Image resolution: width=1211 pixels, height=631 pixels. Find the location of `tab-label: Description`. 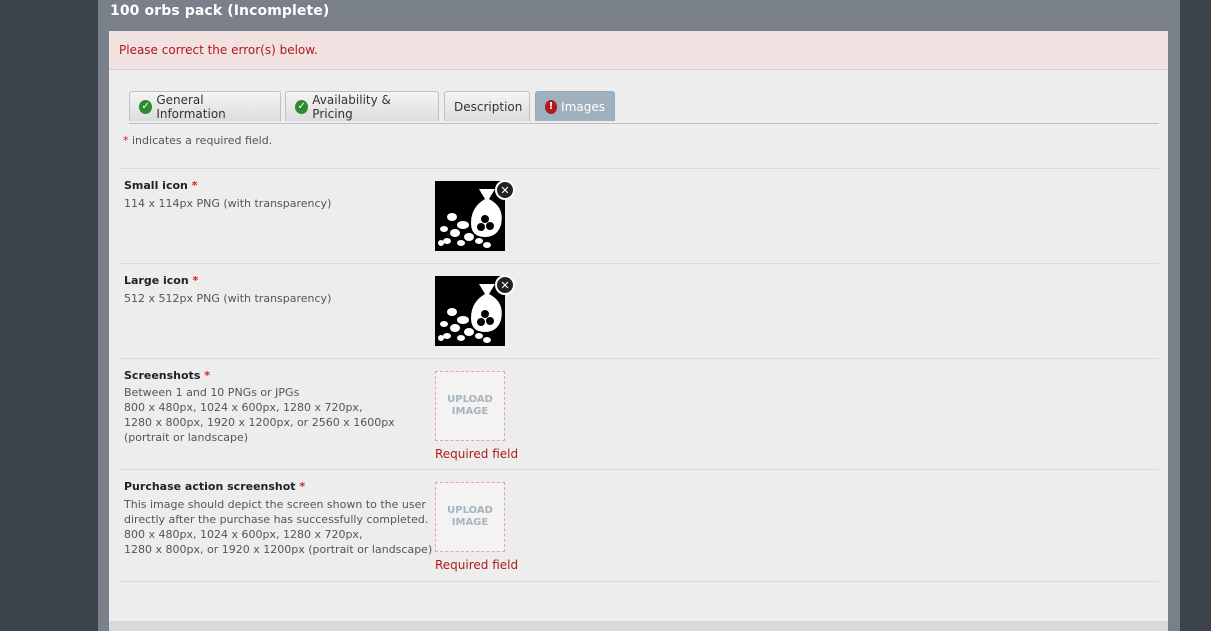

tab-label: Description is located at coordinates (488, 106).